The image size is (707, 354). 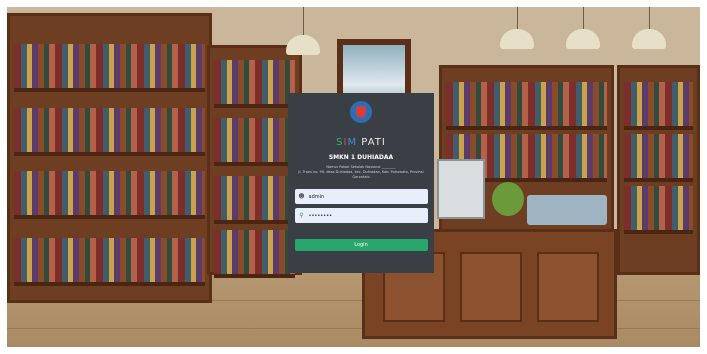 What do you see at coordinates (352, 142) in the screenshot?
I see `app-title-m: M` at bounding box center [352, 142].